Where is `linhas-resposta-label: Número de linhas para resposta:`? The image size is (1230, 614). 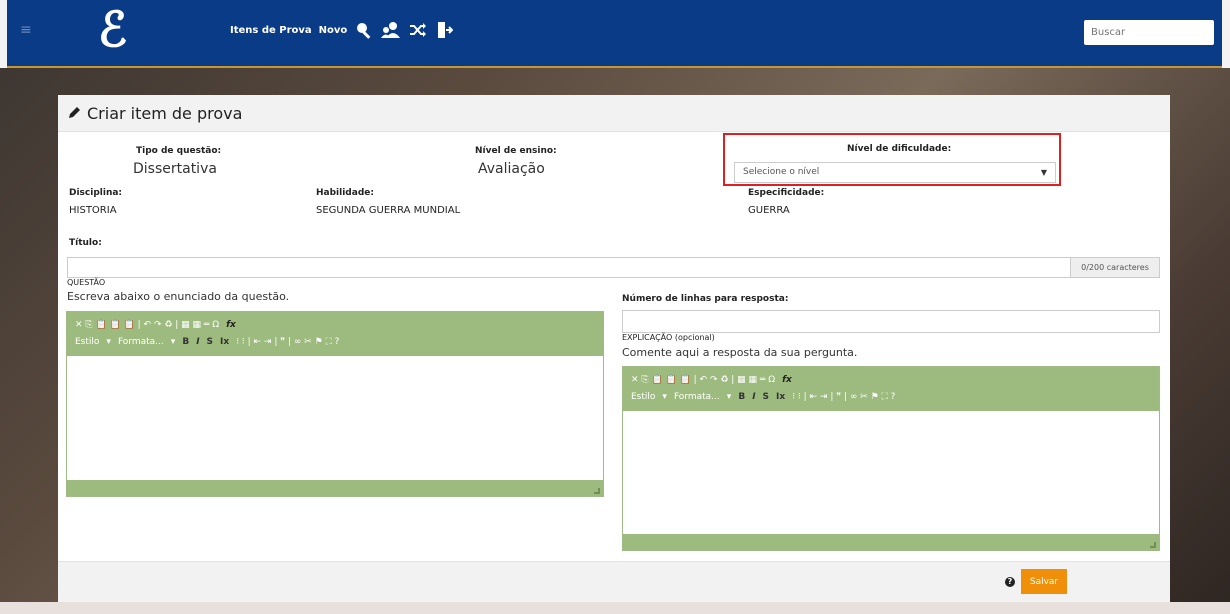
linhas-resposta-label: Número de linhas para resposta: is located at coordinates (705, 299).